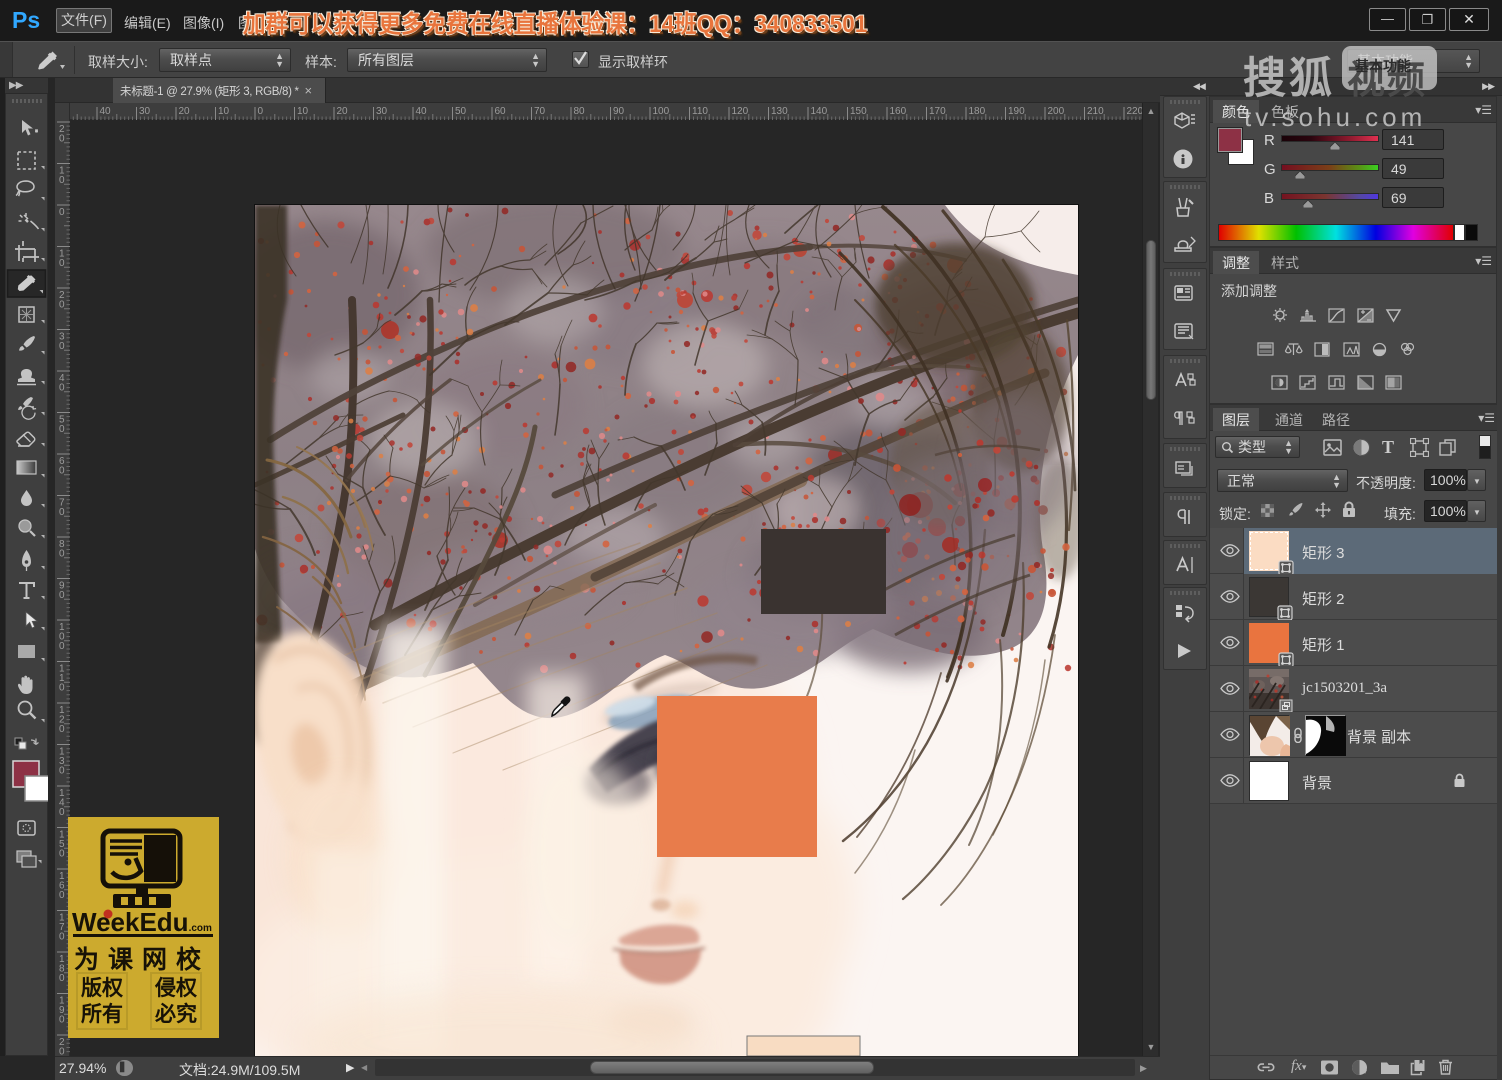 The image size is (1502, 1080). What do you see at coordinates (461, 111) in the screenshot?
I see `svg-text: 50` at bounding box center [461, 111].